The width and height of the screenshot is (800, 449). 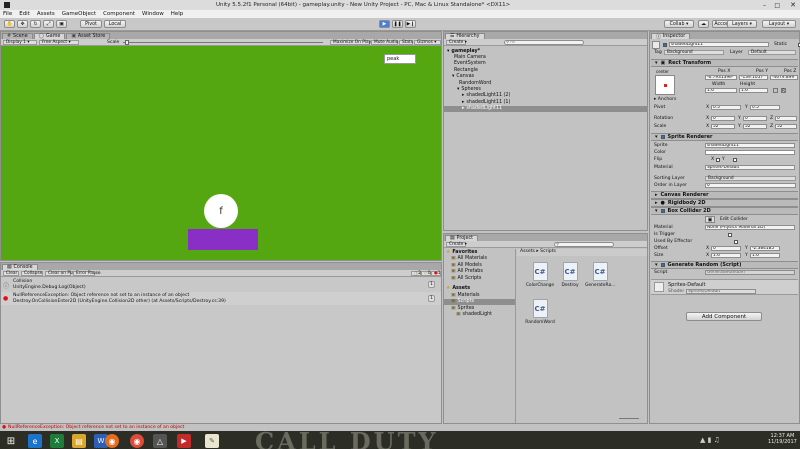 I want to click on play-button: ▶, so click(x=384, y=24).